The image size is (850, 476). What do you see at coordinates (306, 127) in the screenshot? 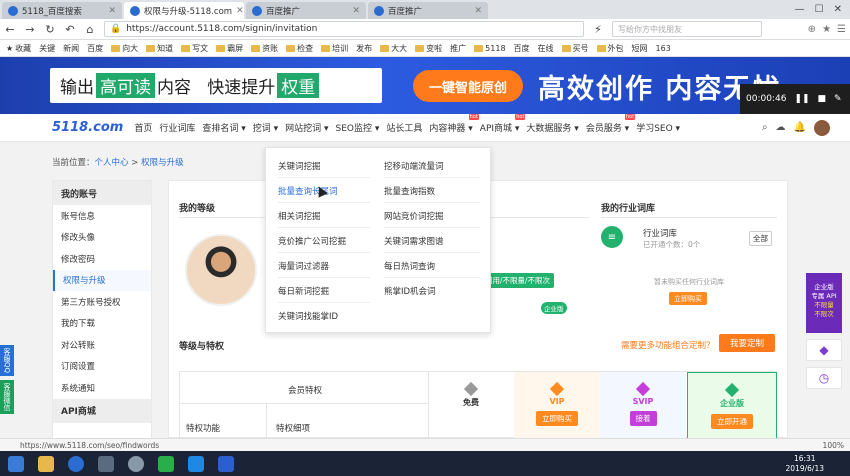
I see `nav-site-words: 网站挖词 ▾` at bounding box center [306, 127].